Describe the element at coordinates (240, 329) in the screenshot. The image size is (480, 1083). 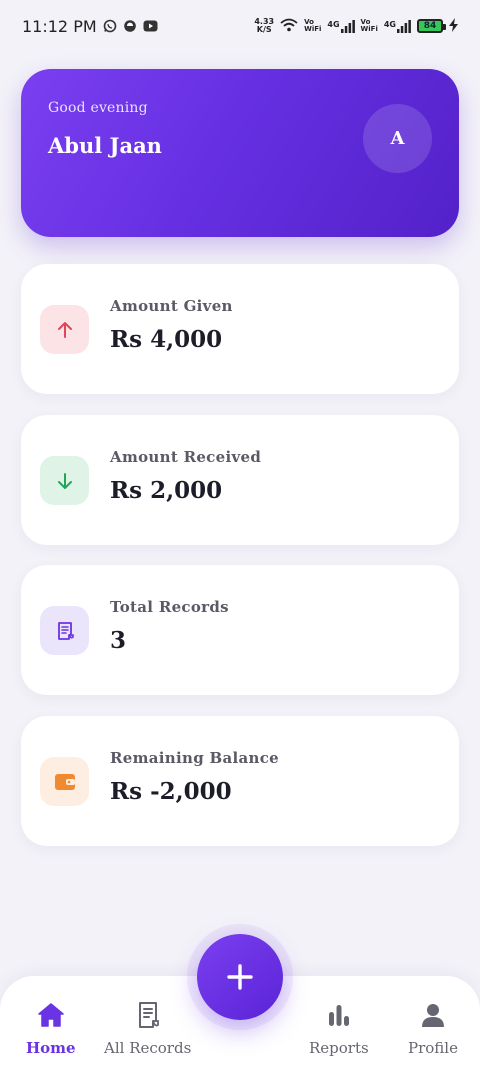
I see `amount-given-card: Amount Given Rs 4,000` at that location.